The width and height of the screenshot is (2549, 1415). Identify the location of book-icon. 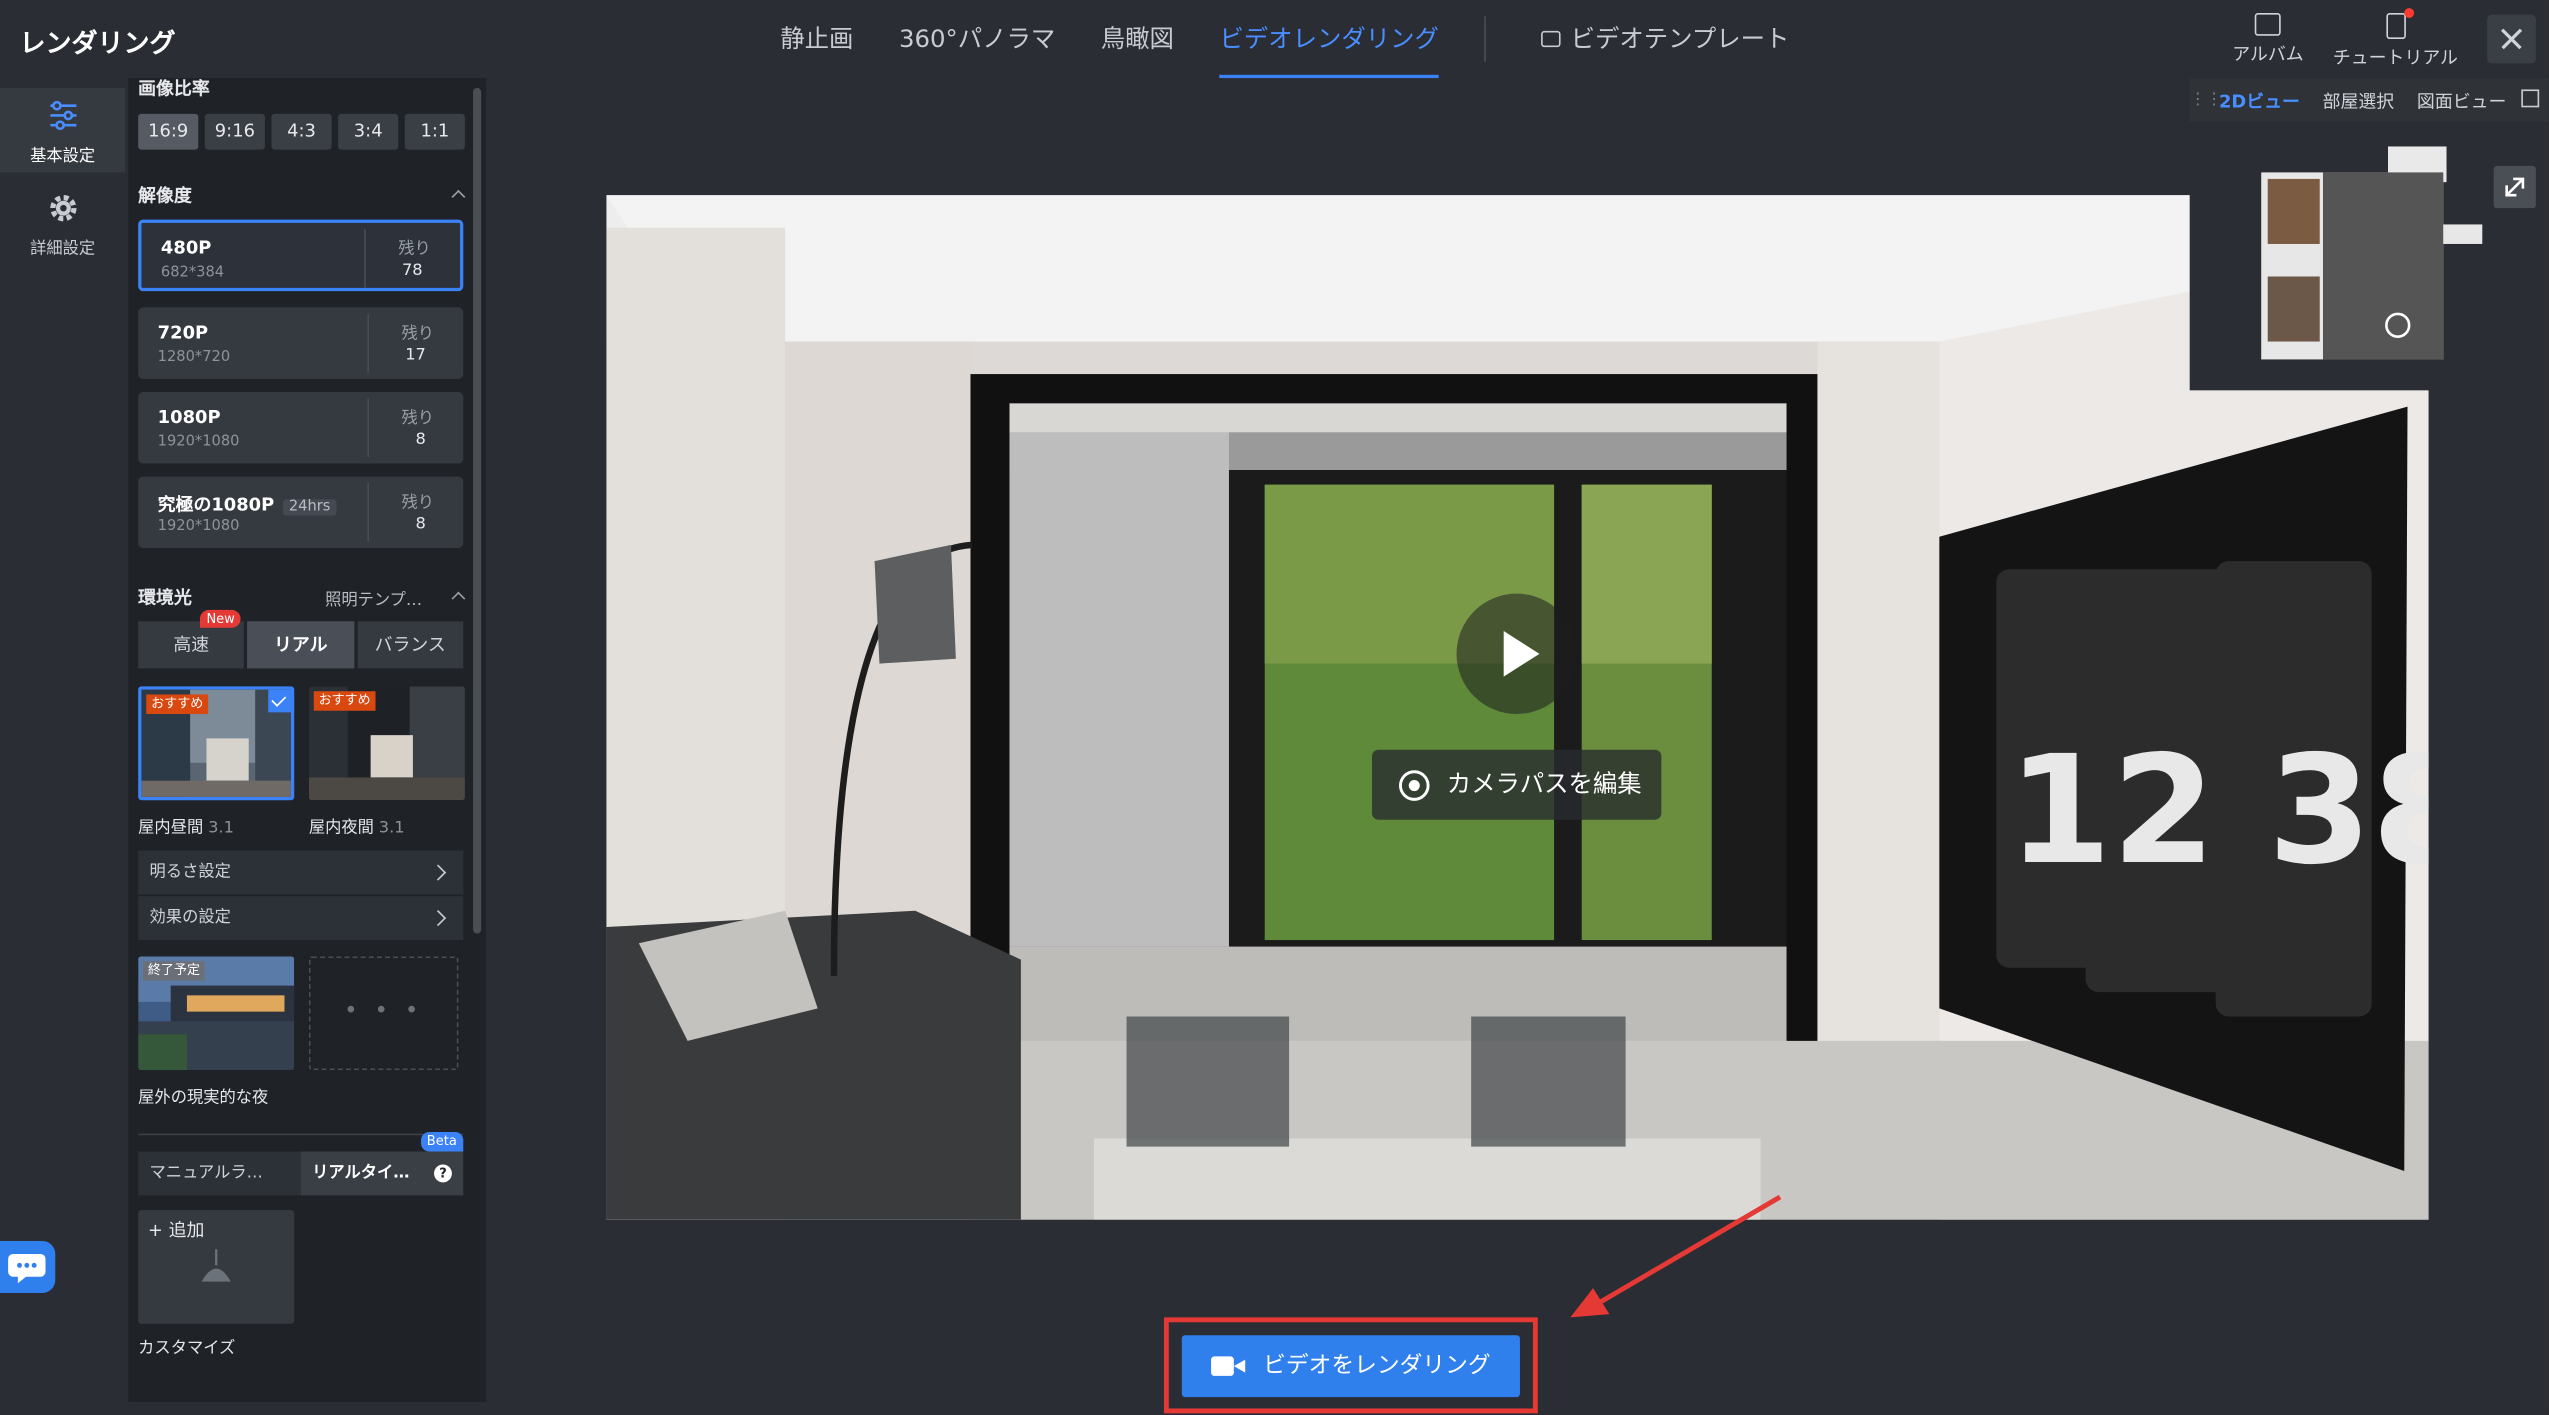
(2399, 24).